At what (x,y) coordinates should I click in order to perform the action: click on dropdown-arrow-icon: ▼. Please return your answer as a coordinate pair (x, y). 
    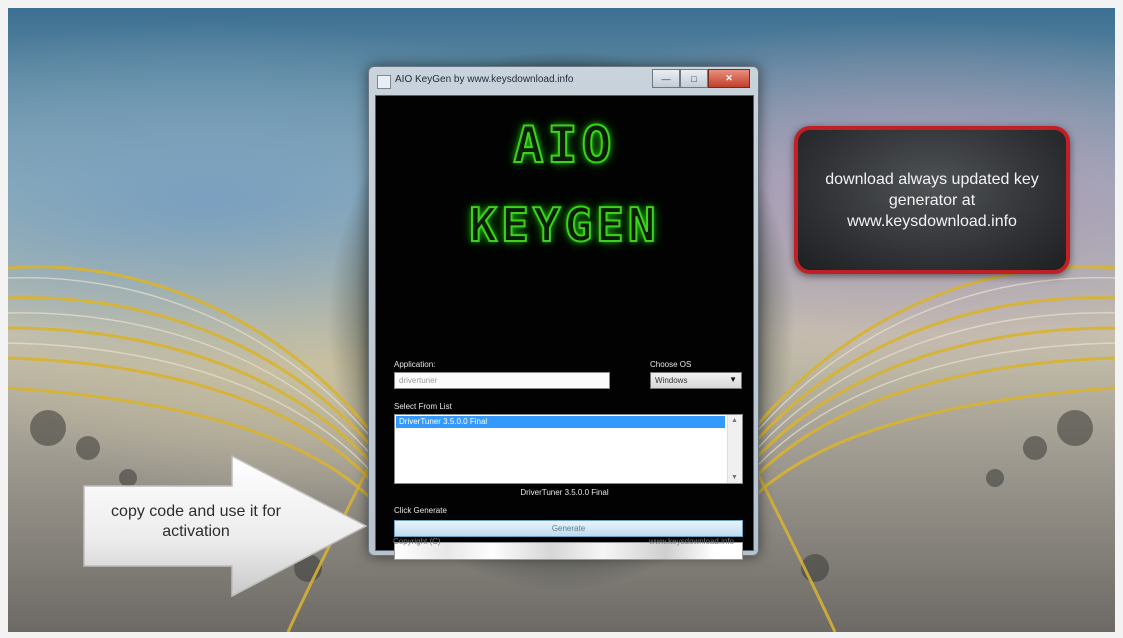
    Looking at the image, I should click on (733, 379).